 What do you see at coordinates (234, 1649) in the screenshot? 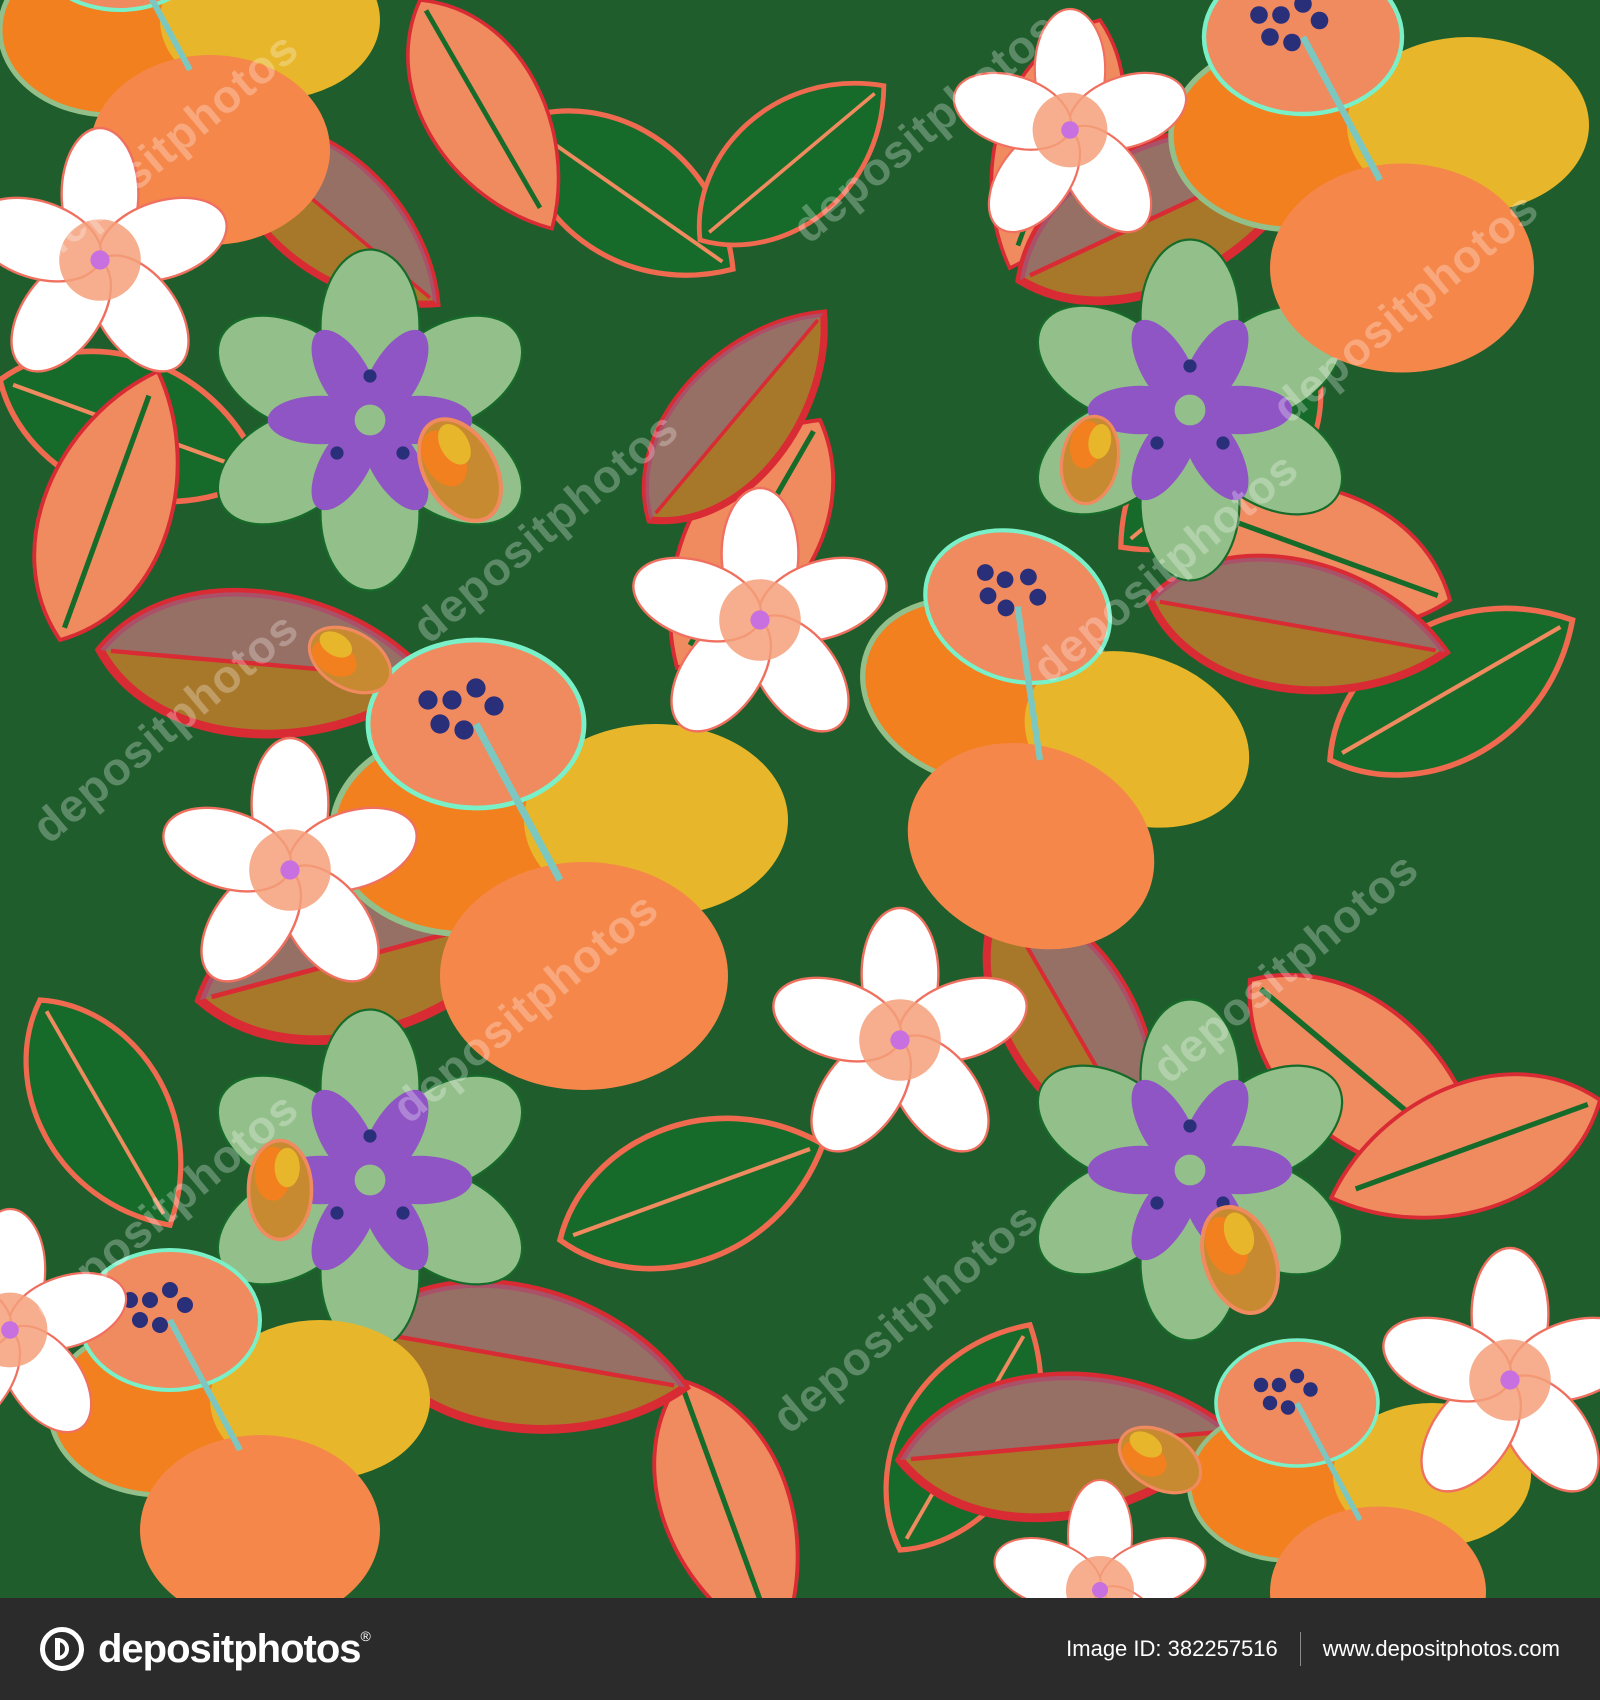
I see `brand-name: depositphotos®` at bounding box center [234, 1649].